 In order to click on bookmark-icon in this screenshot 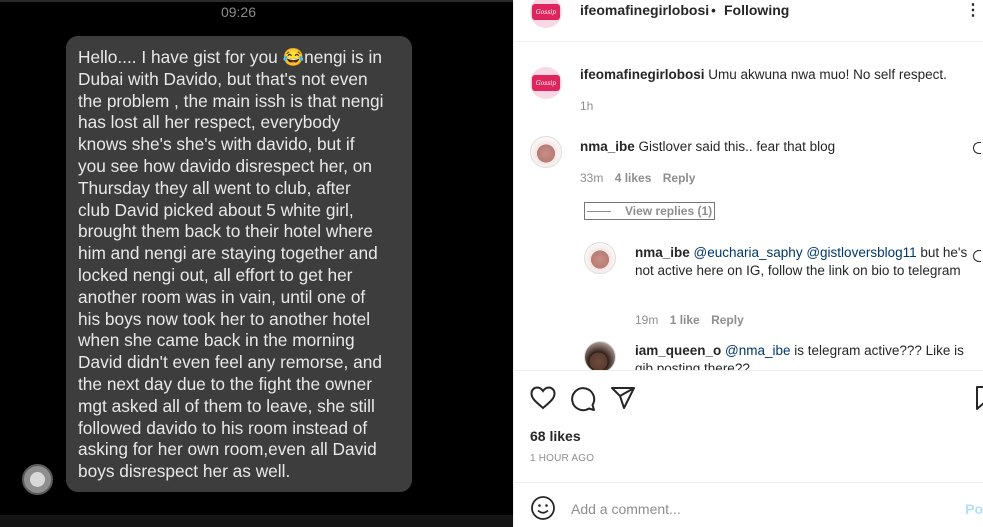, I will do `click(979, 398)`.